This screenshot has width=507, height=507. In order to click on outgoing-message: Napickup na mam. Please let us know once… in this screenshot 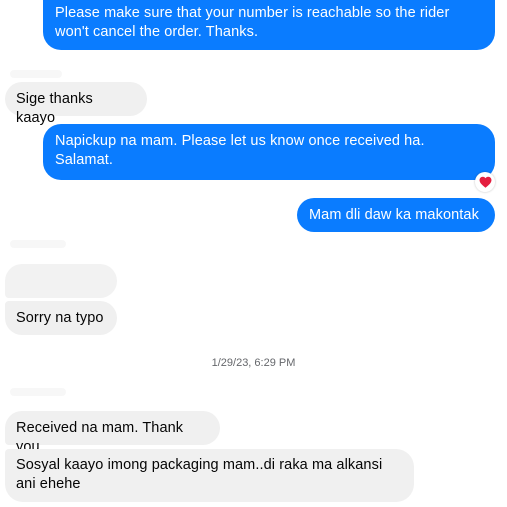, I will do `click(269, 152)`.